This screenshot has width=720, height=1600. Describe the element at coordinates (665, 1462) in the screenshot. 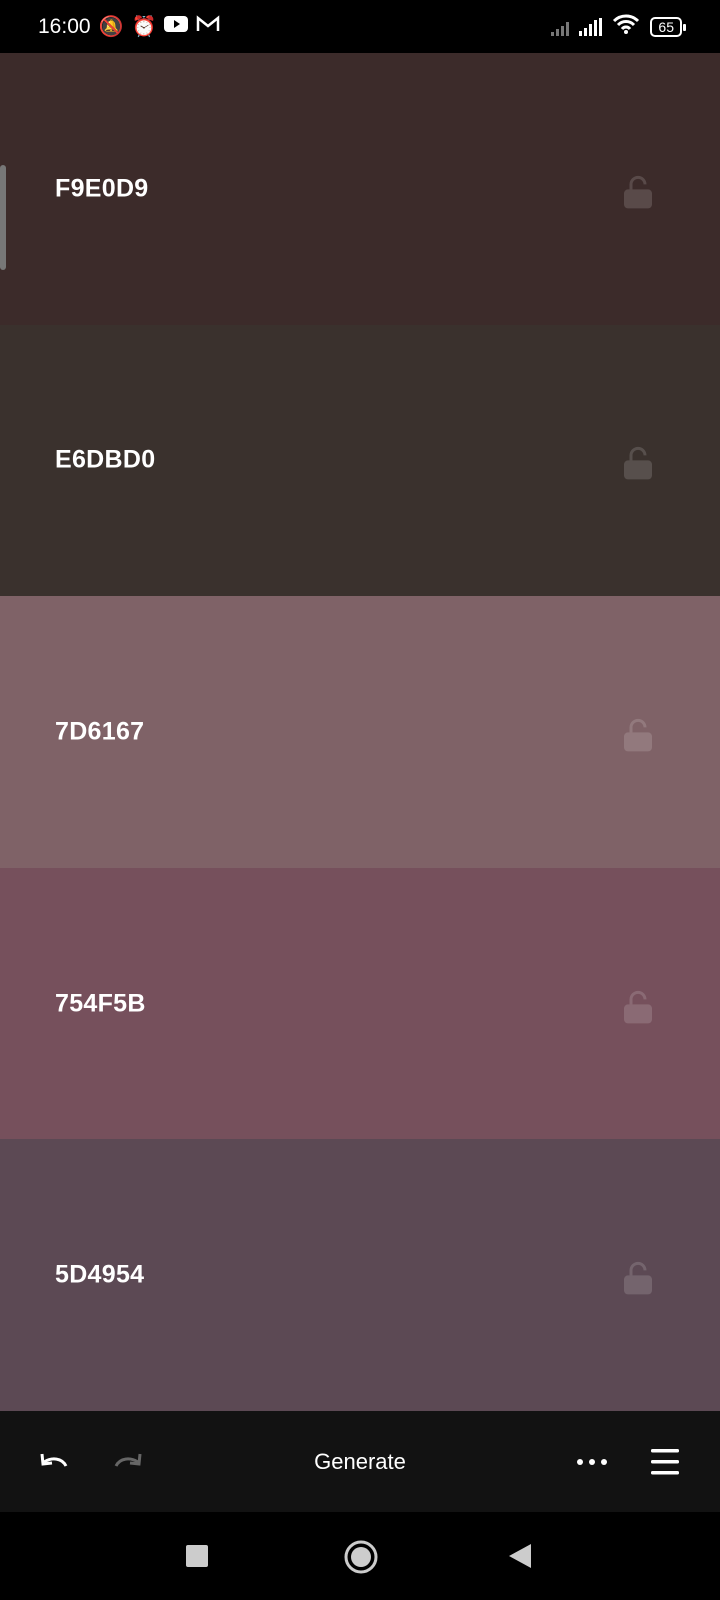

I see `menu-icon` at that location.